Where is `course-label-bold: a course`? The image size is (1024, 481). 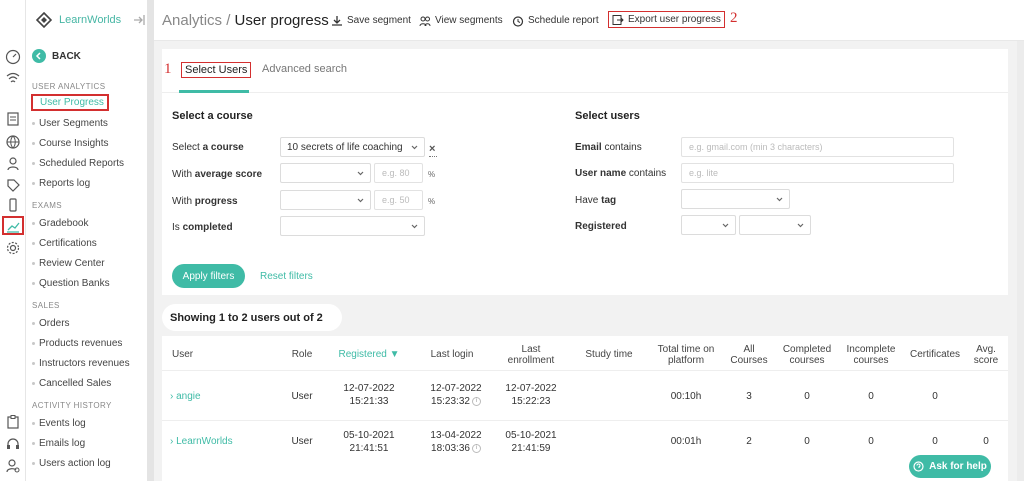 course-label-bold: a course is located at coordinates (223, 147).